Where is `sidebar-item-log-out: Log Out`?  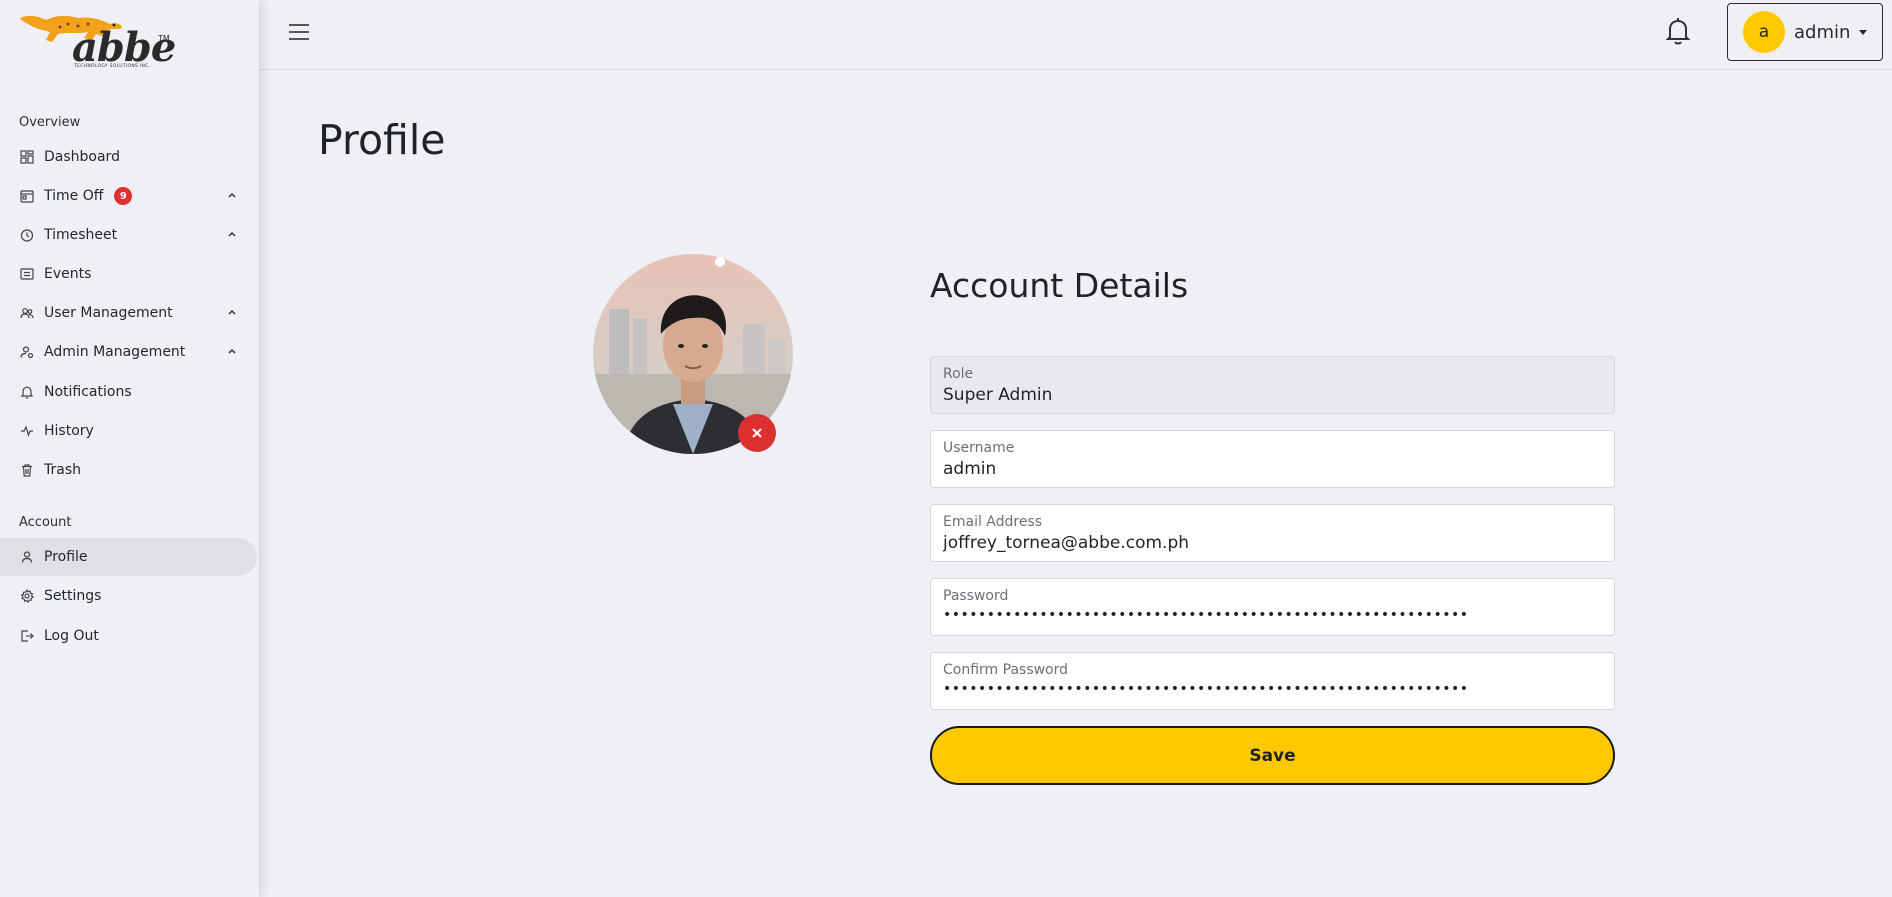
sidebar-item-log-out: Log Out is located at coordinates (128, 636).